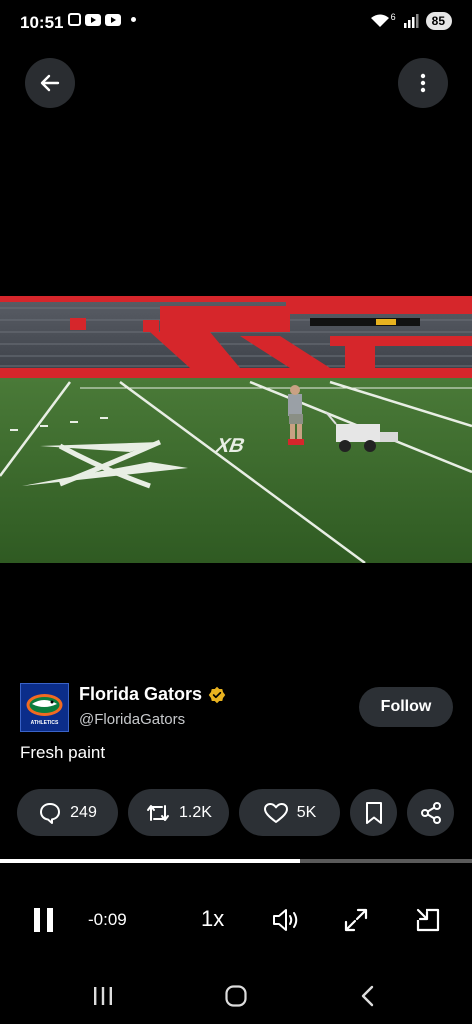 The image size is (472, 1024). I want to click on pause-icon, so click(43, 920).